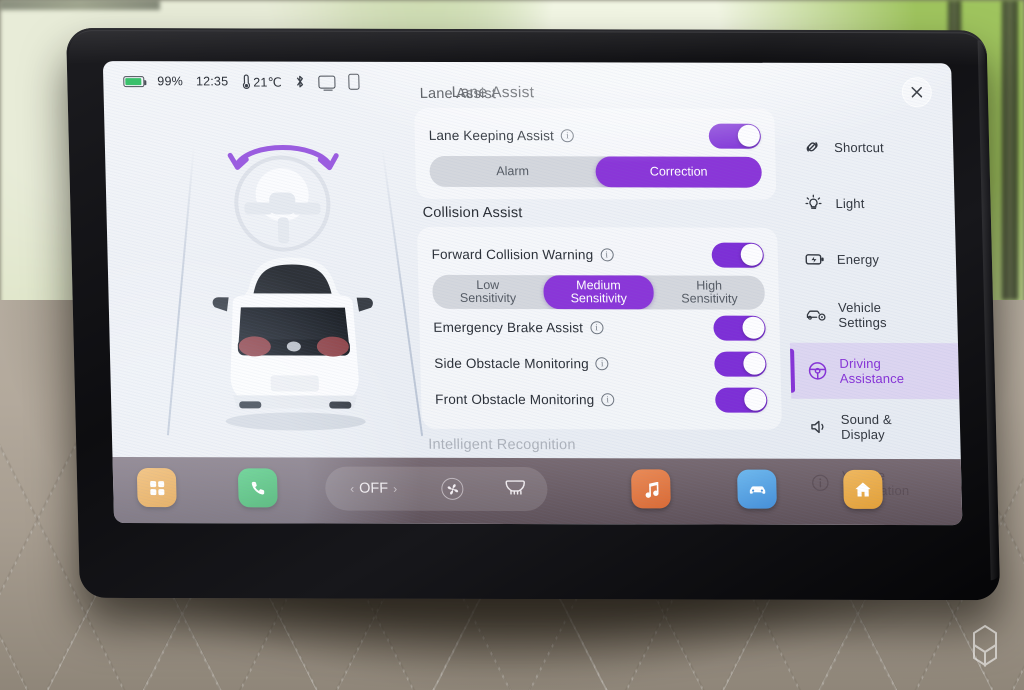  I want to click on sidebar-label-line2: Assistance, so click(872, 378).